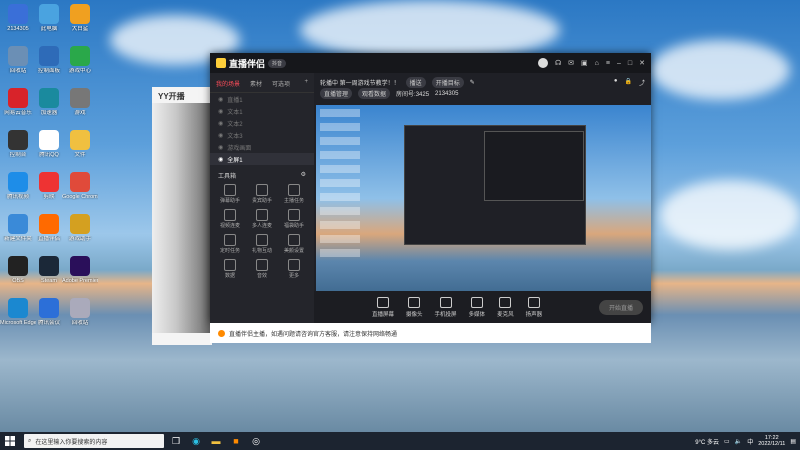 This screenshot has height=450, width=800. I want to click on edge-icon: ◉, so click(196, 441).